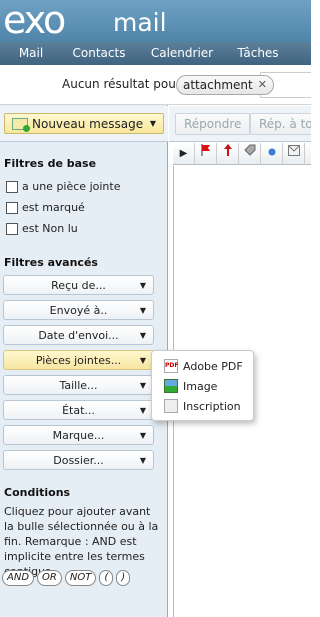 Image resolution: width=320 pixels, height=617 pixels. I want to click on nav-calendrier: Calendrier, so click(182, 53).